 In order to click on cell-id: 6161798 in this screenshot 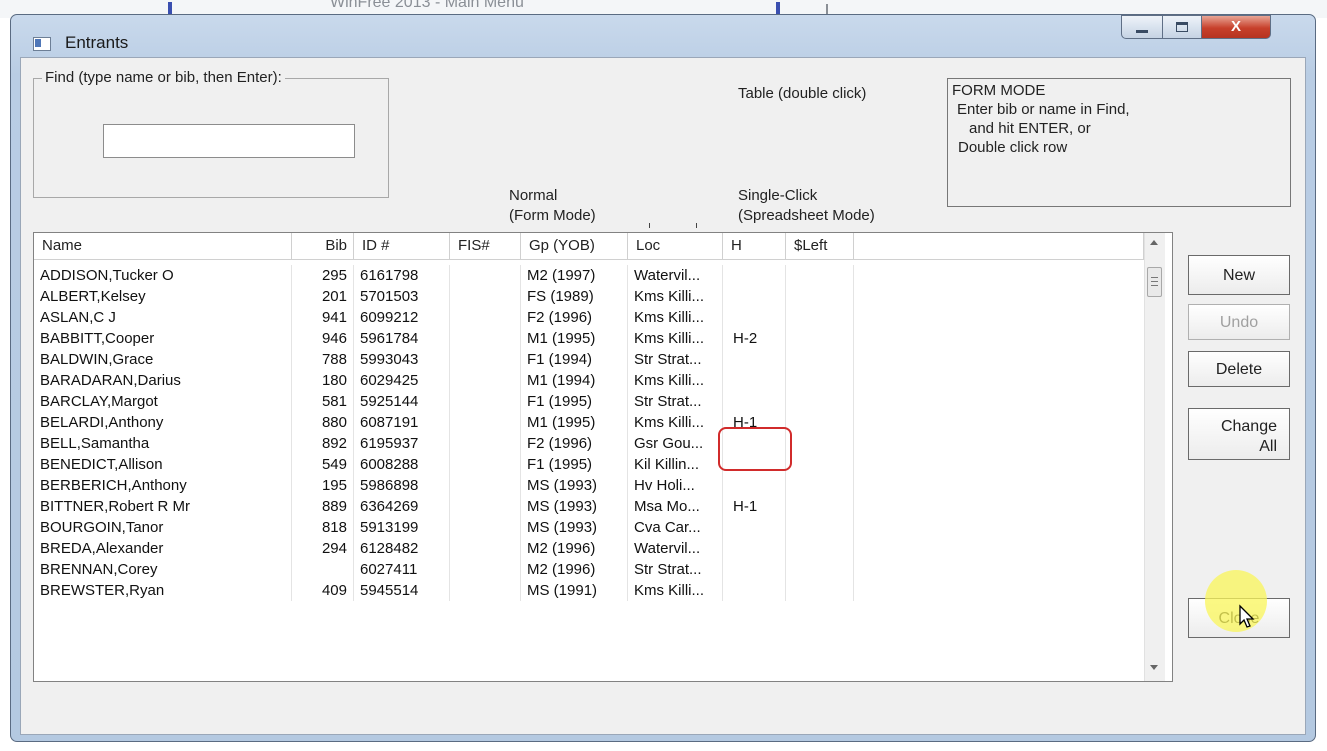, I will do `click(402, 275)`.